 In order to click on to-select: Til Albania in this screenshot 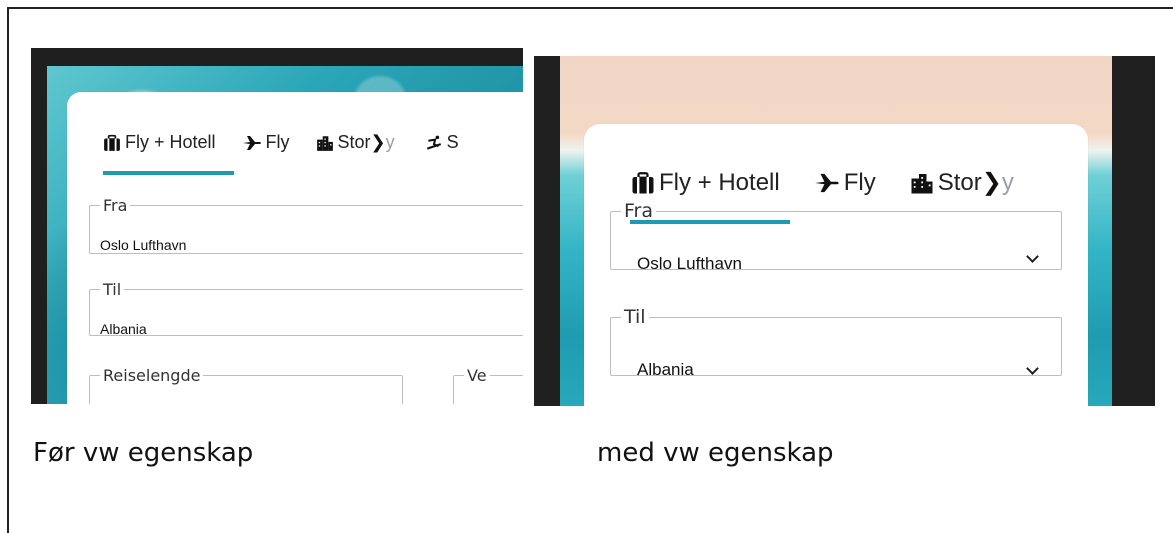, I will do `click(836, 342)`.